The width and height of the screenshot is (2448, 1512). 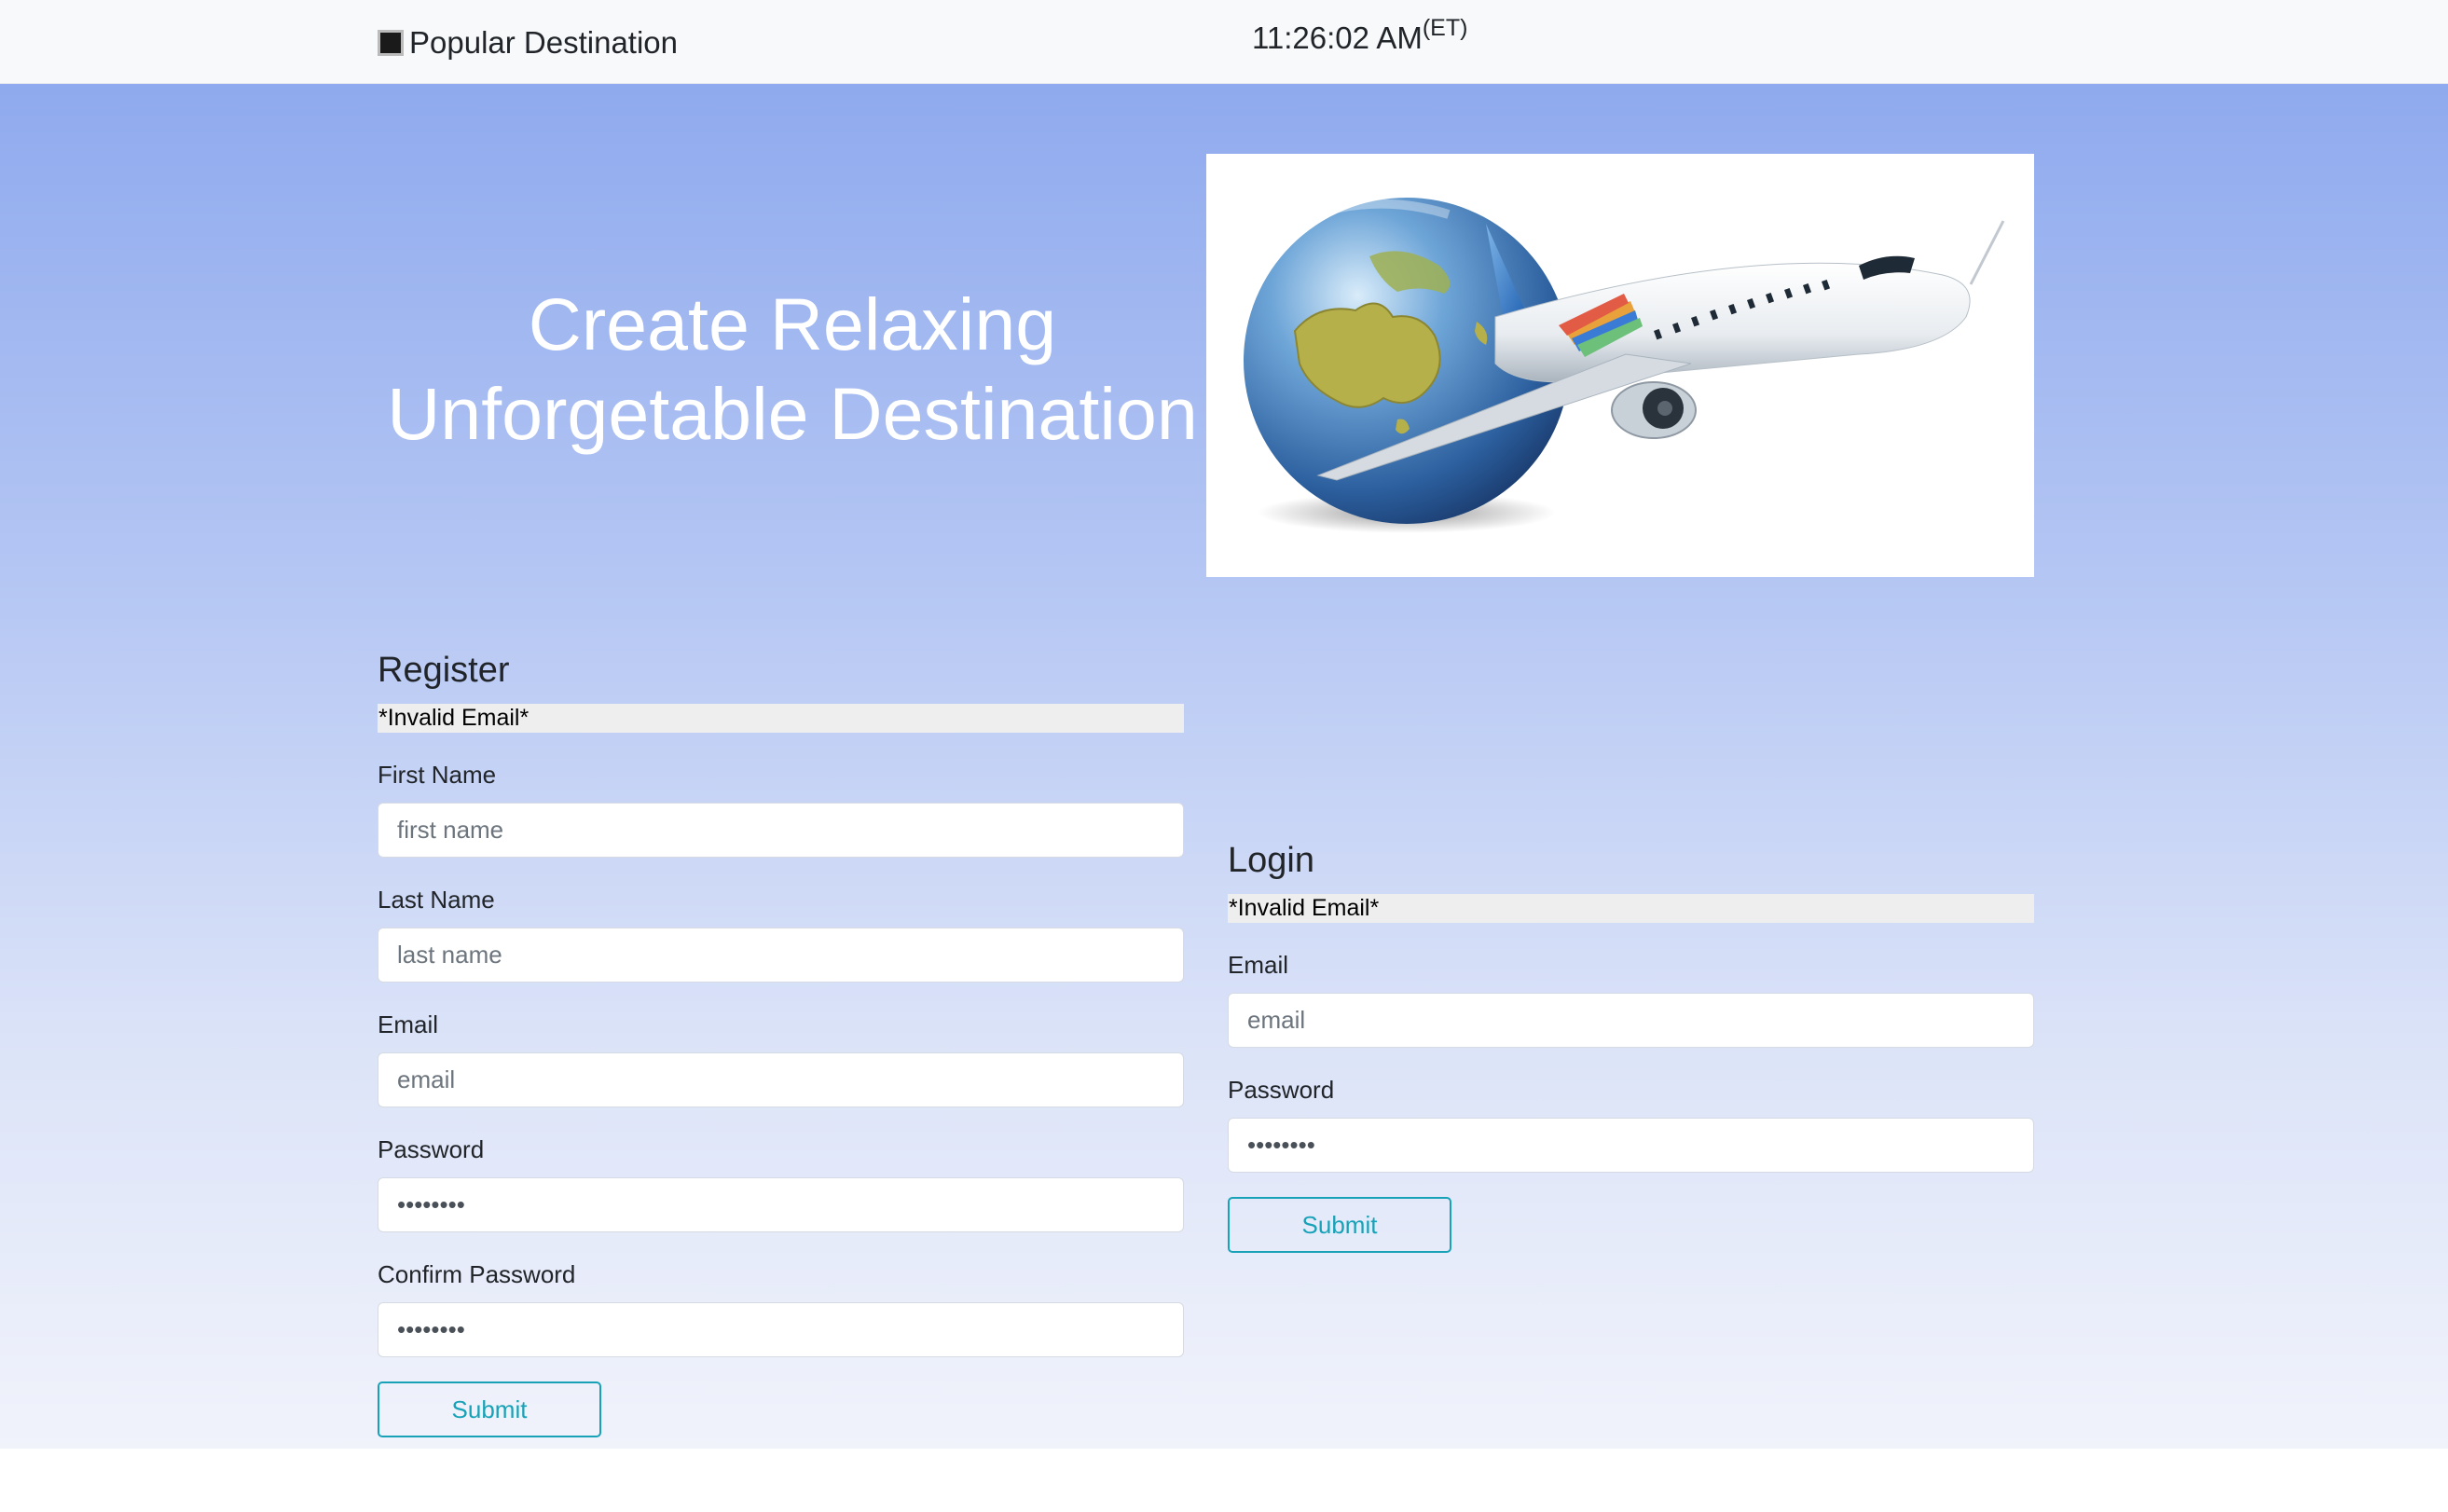 I want to click on register-password-input, so click(x=781, y=1204).